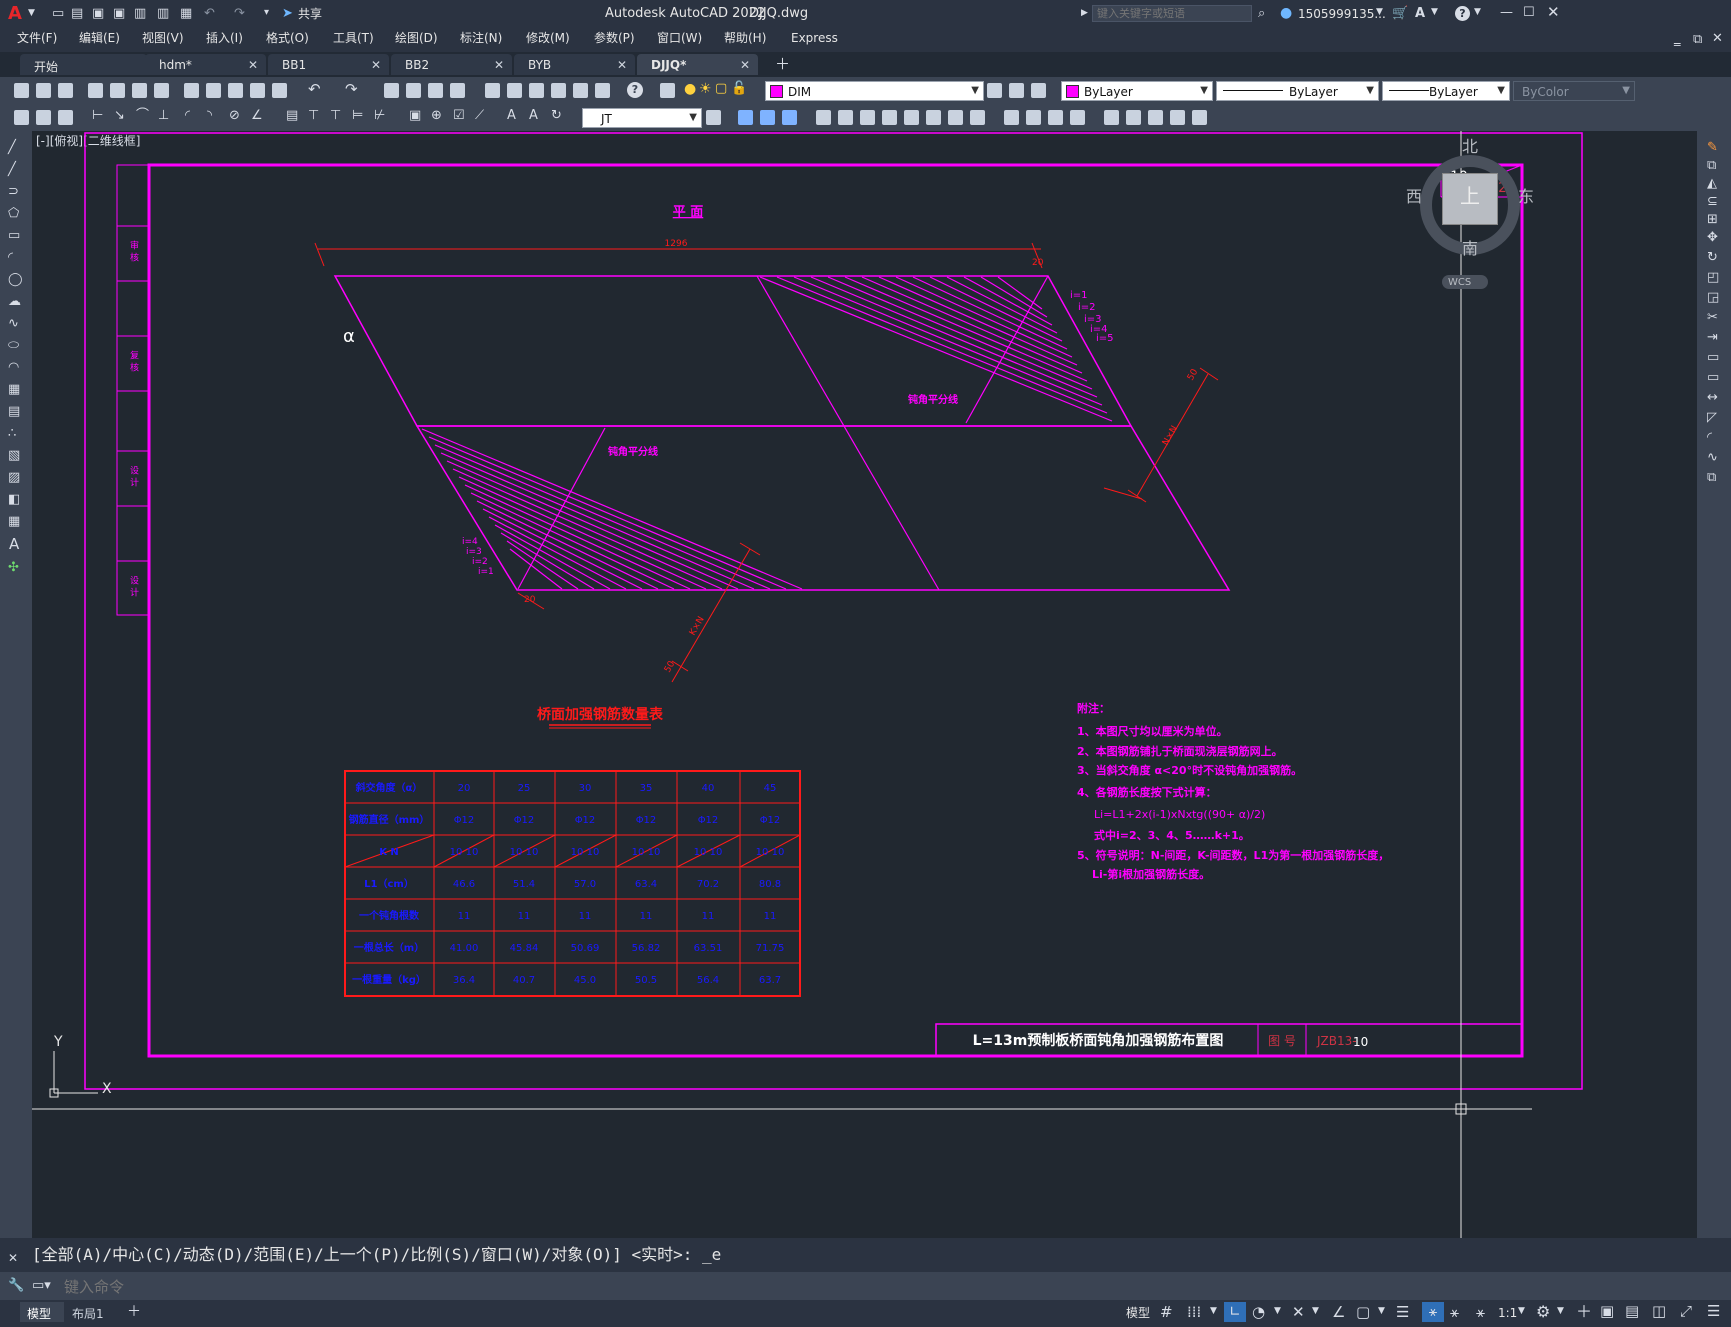  I want to click on aligned-dim-icon: ↘, so click(119, 115).